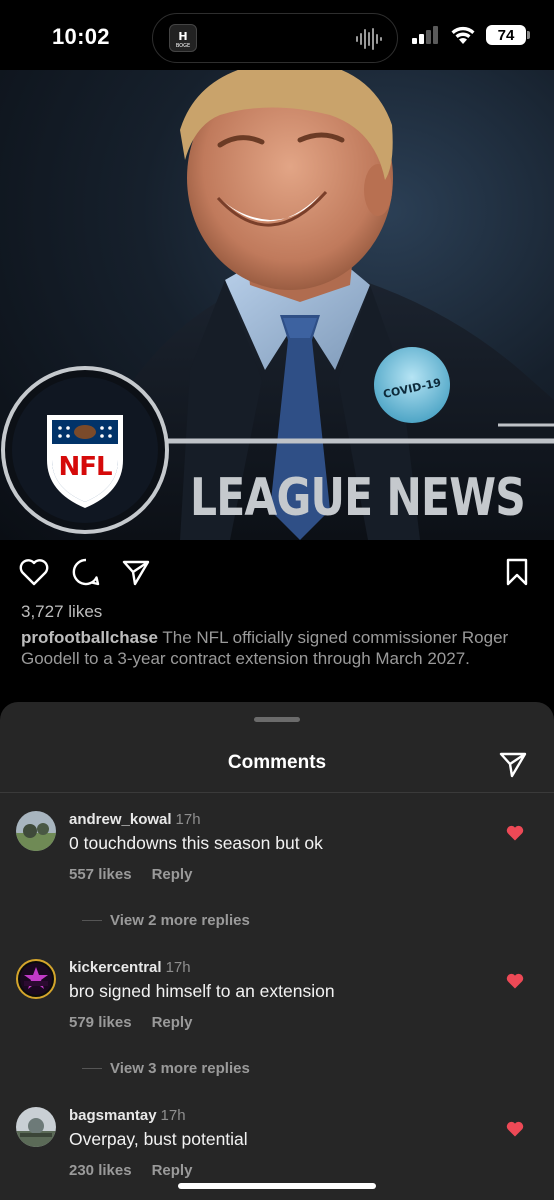 The width and height of the screenshot is (554, 1200). I want to click on status-right: 74, so click(471, 35).